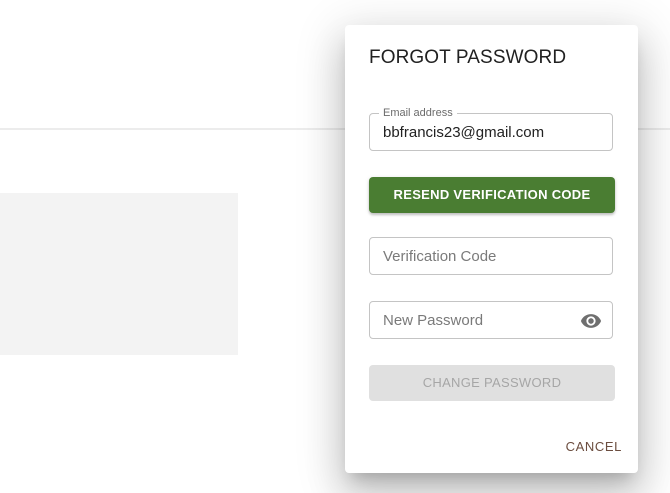 The width and height of the screenshot is (670, 493). I want to click on eye-icon, so click(591, 321).